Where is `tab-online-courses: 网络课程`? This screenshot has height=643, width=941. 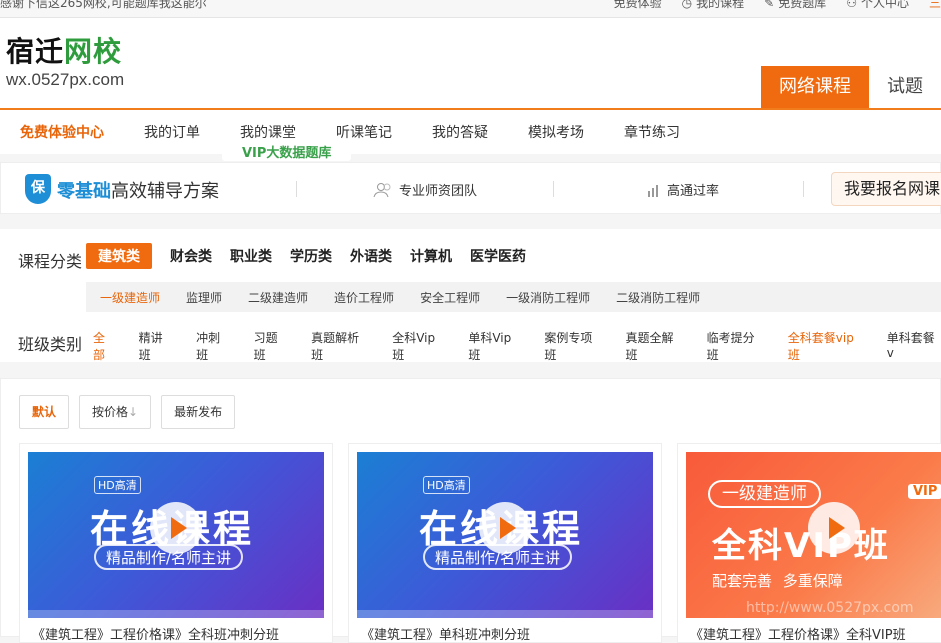
tab-online-courses: 网络课程 is located at coordinates (815, 87).